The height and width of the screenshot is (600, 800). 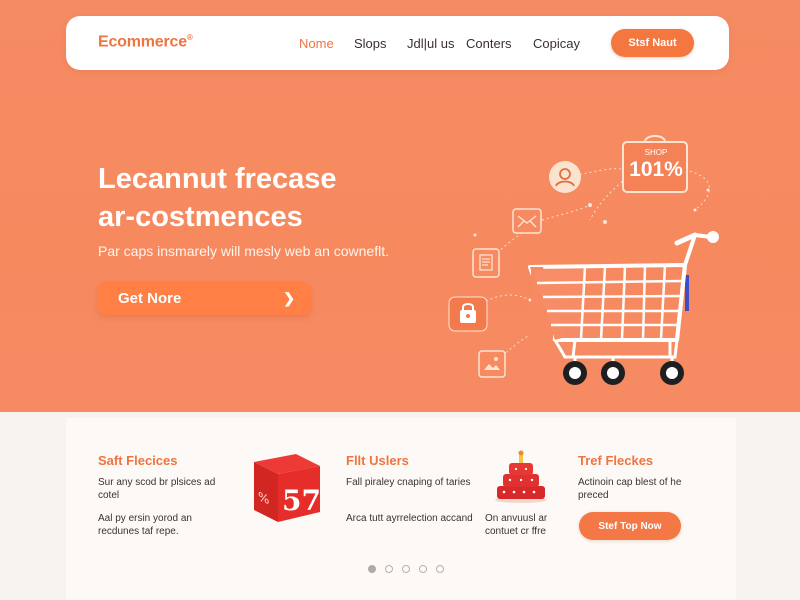 I want to click on shopping-cart-icon, so click(x=623, y=308).